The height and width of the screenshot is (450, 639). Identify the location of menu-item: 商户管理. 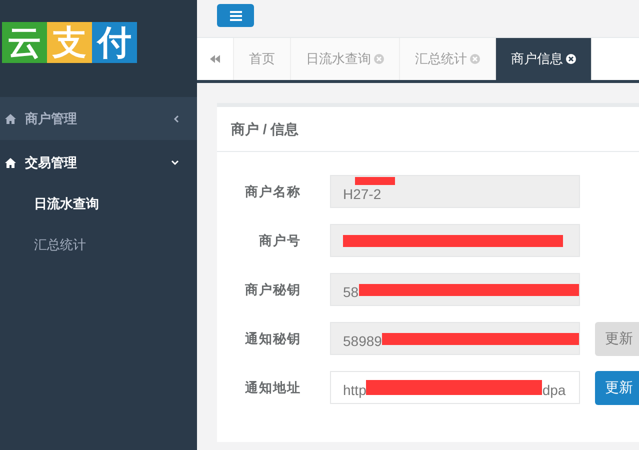
(98, 118).